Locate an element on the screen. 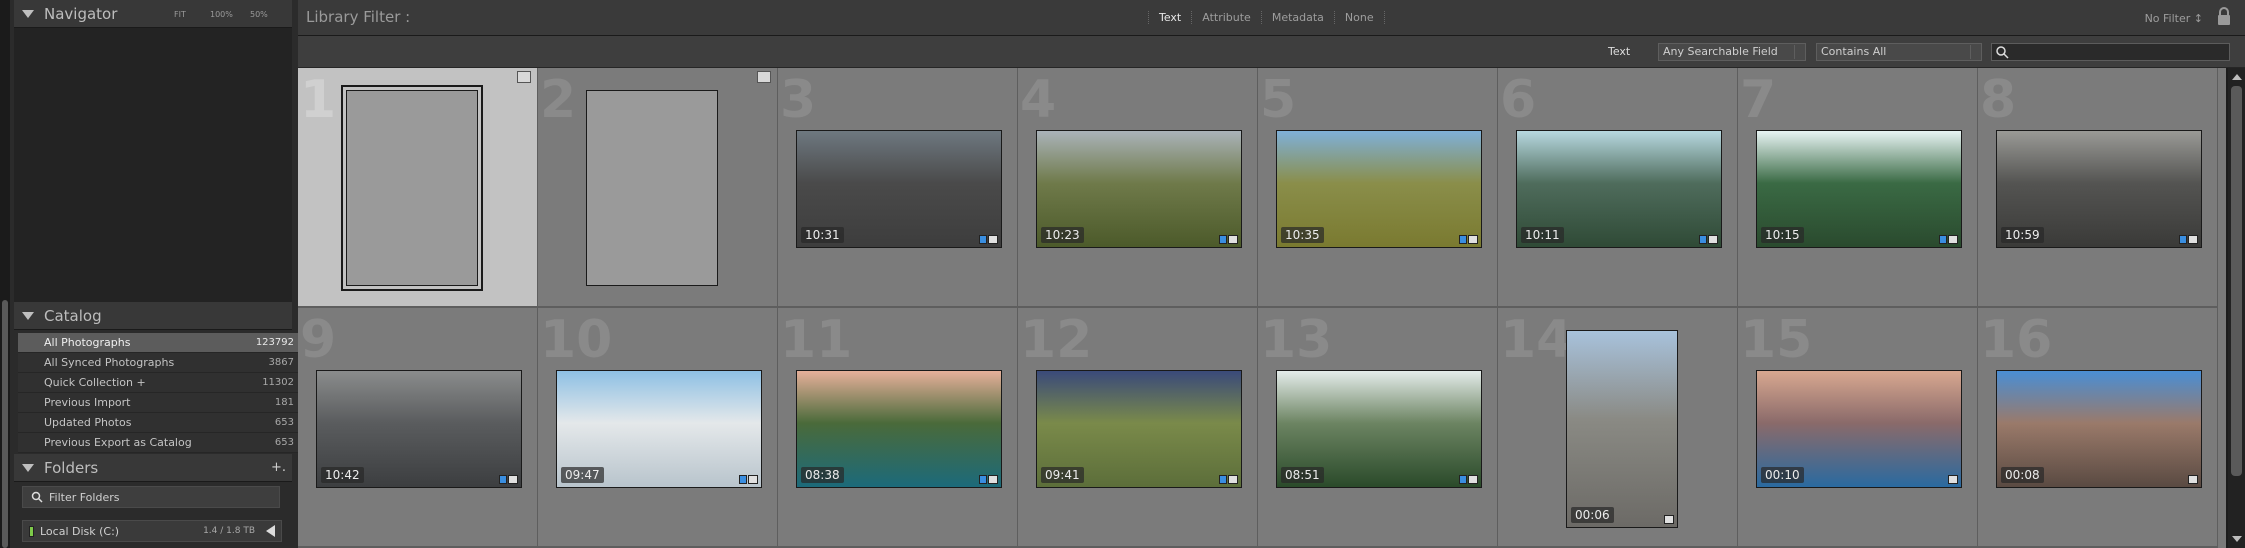 Image resolution: width=2245 pixels, height=548 pixels. video-thumbnail: 10:23 is located at coordinates (1139, 189).